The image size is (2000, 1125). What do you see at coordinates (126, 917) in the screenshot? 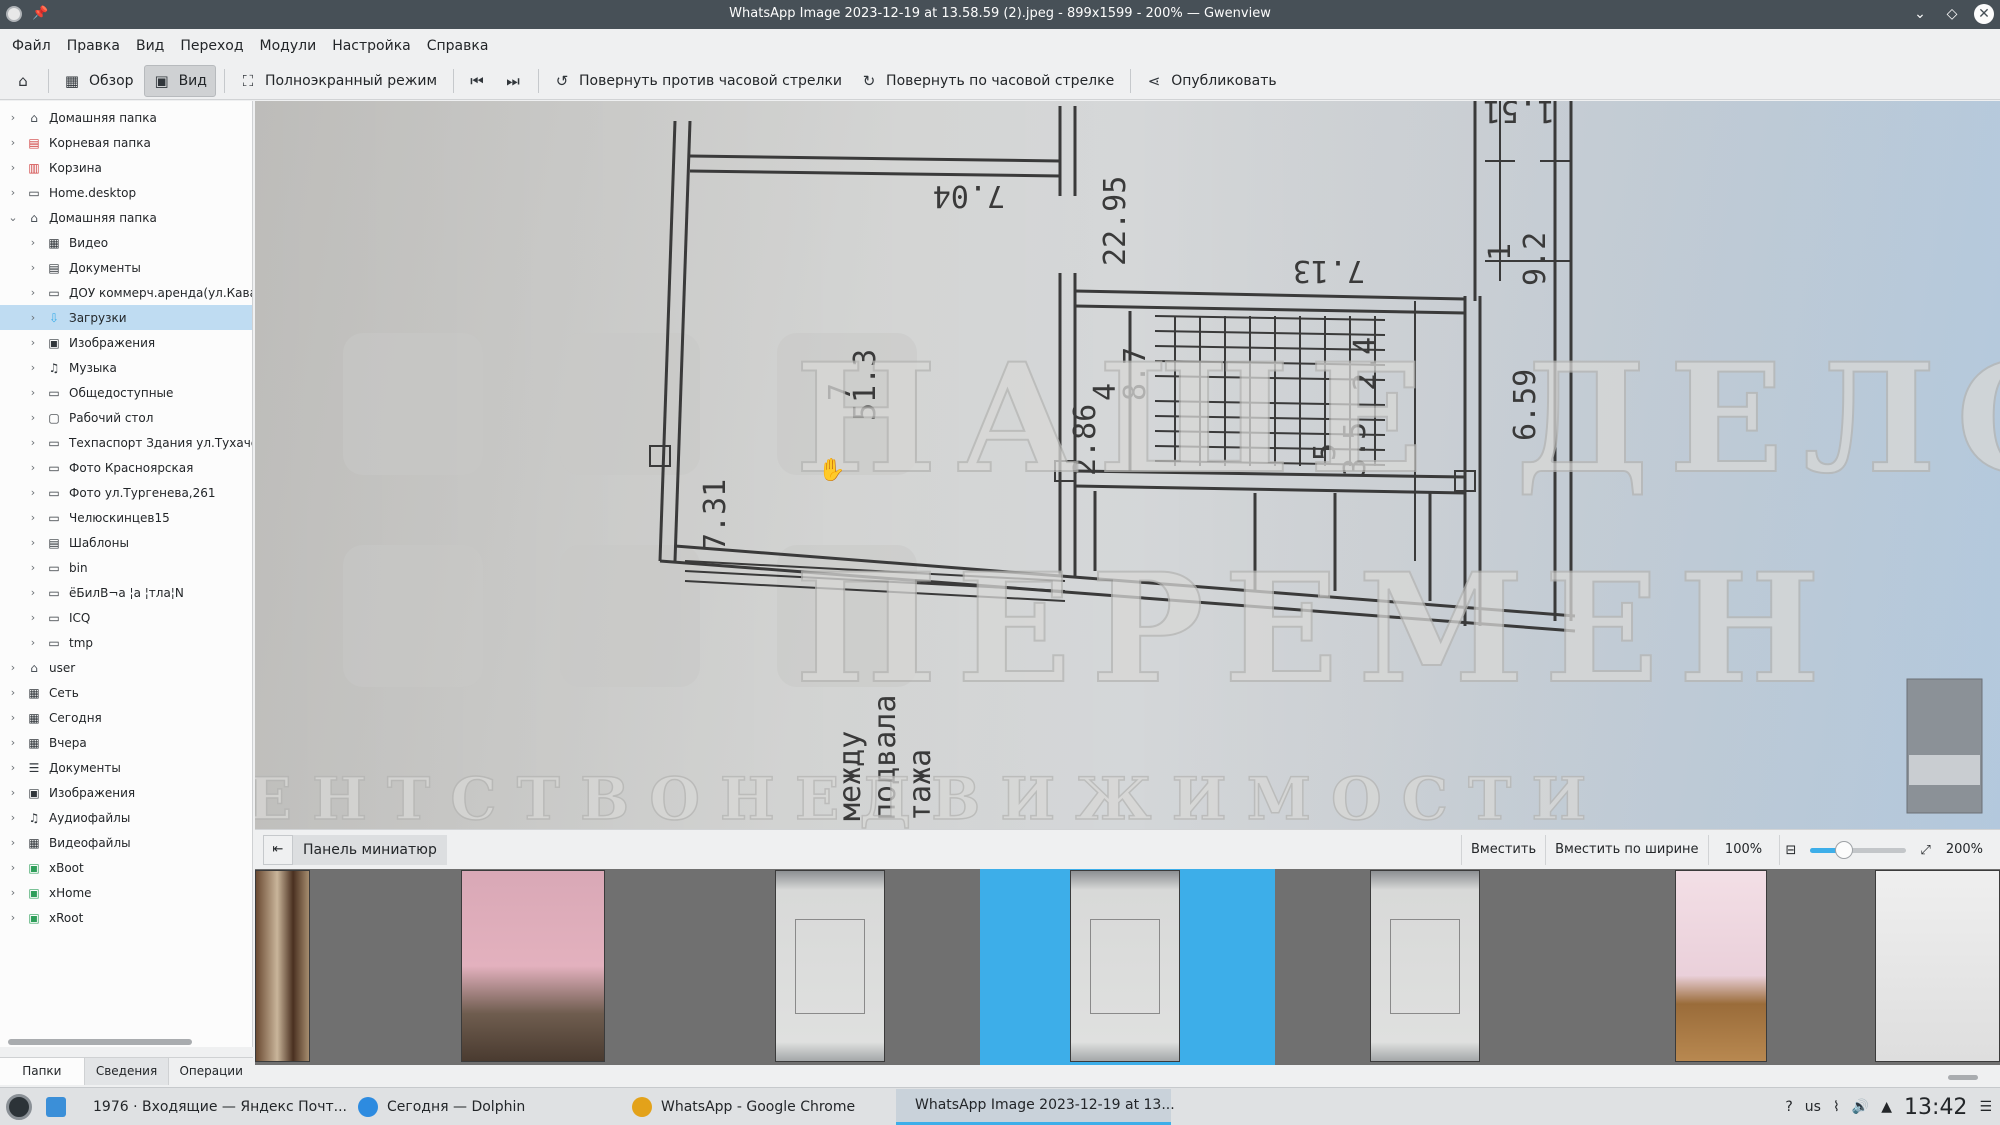
I see `tree-item: › ▣ xRoot` at bounding box center [126, 917].